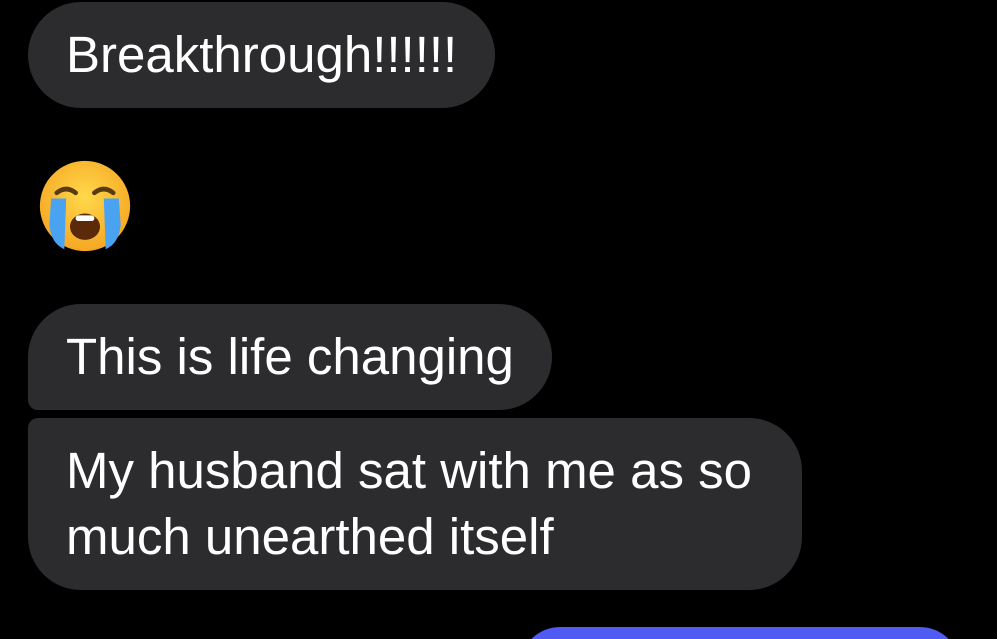  I want to click on message-text: Breakthrough!!!!!!, so click(262, 55).